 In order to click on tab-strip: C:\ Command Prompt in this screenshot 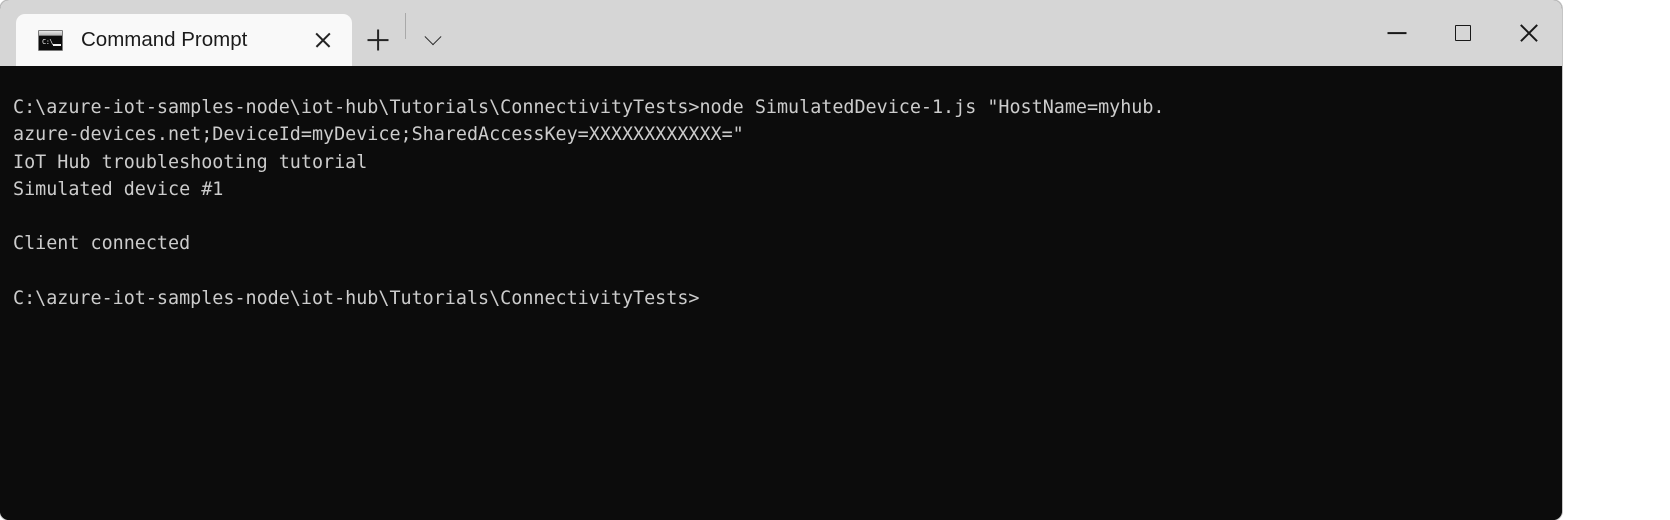, I will do `click(229, 33)`.